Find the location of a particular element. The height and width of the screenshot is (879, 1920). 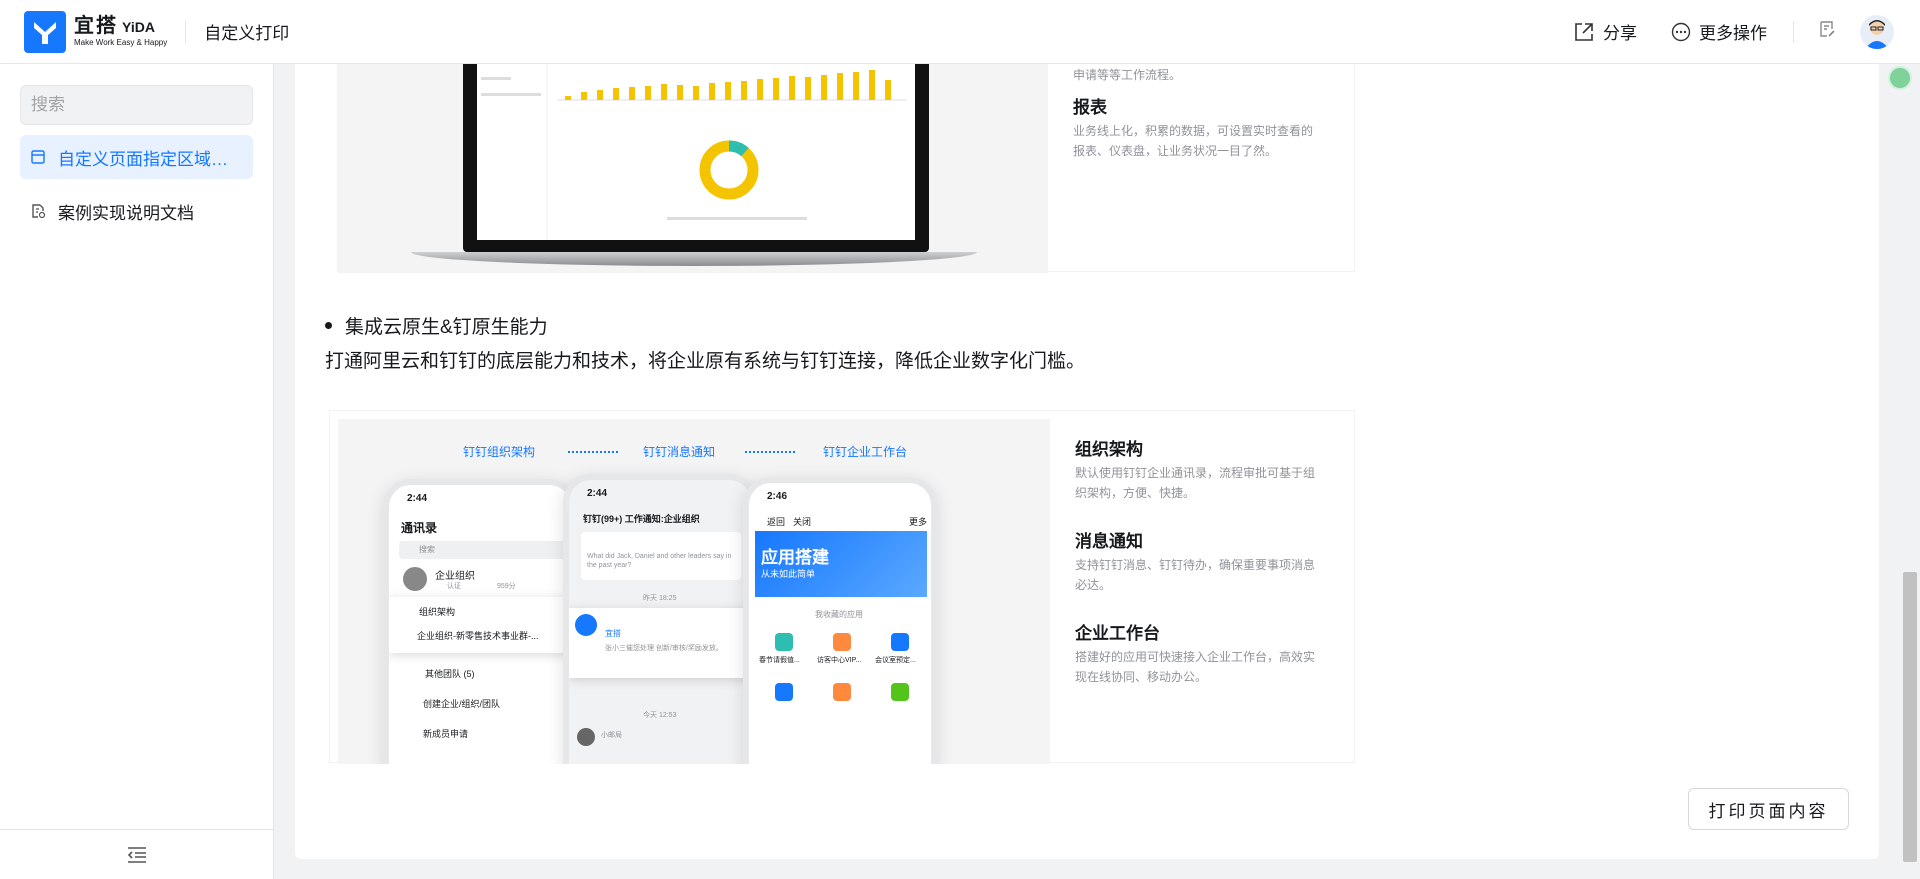

more-actions-button: 更多操作 is located at coordinates (1719, 31).